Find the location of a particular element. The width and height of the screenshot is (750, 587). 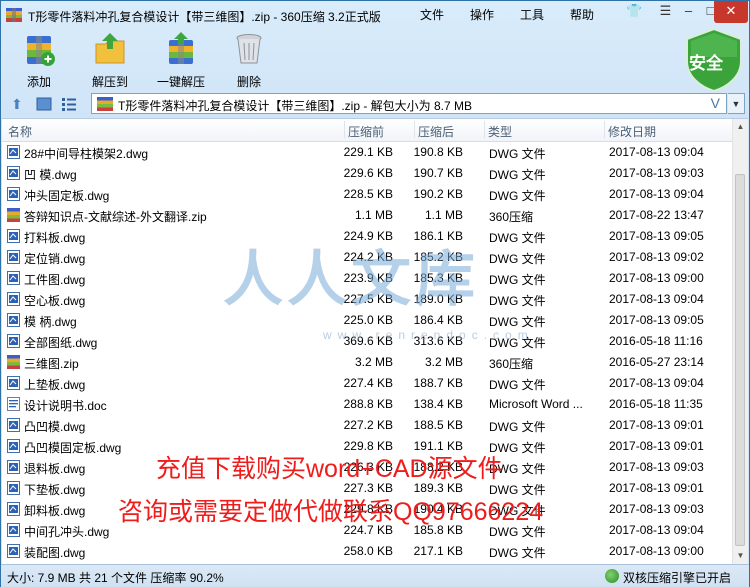

file-type: 360压缩 is located at coordinates (511, 364).